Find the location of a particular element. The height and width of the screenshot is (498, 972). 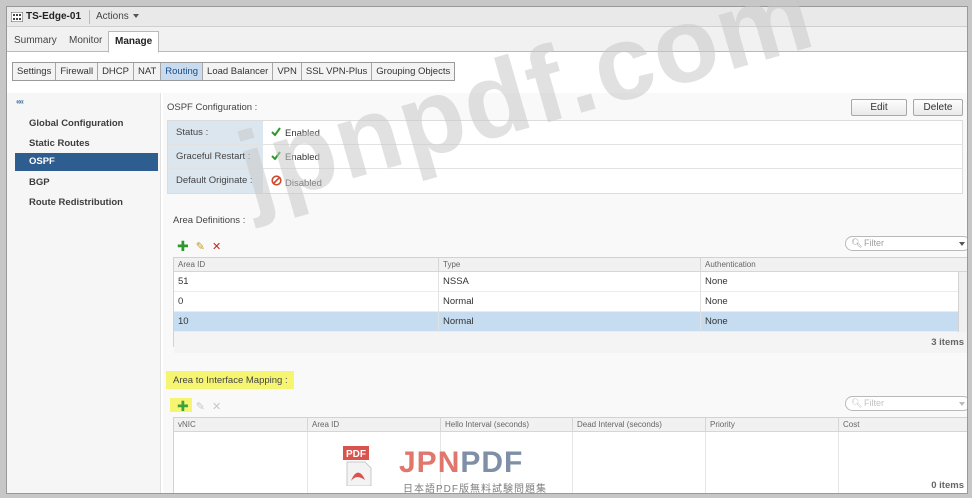

subtab-firewall: Firewall is located at coordinates (77, 71).